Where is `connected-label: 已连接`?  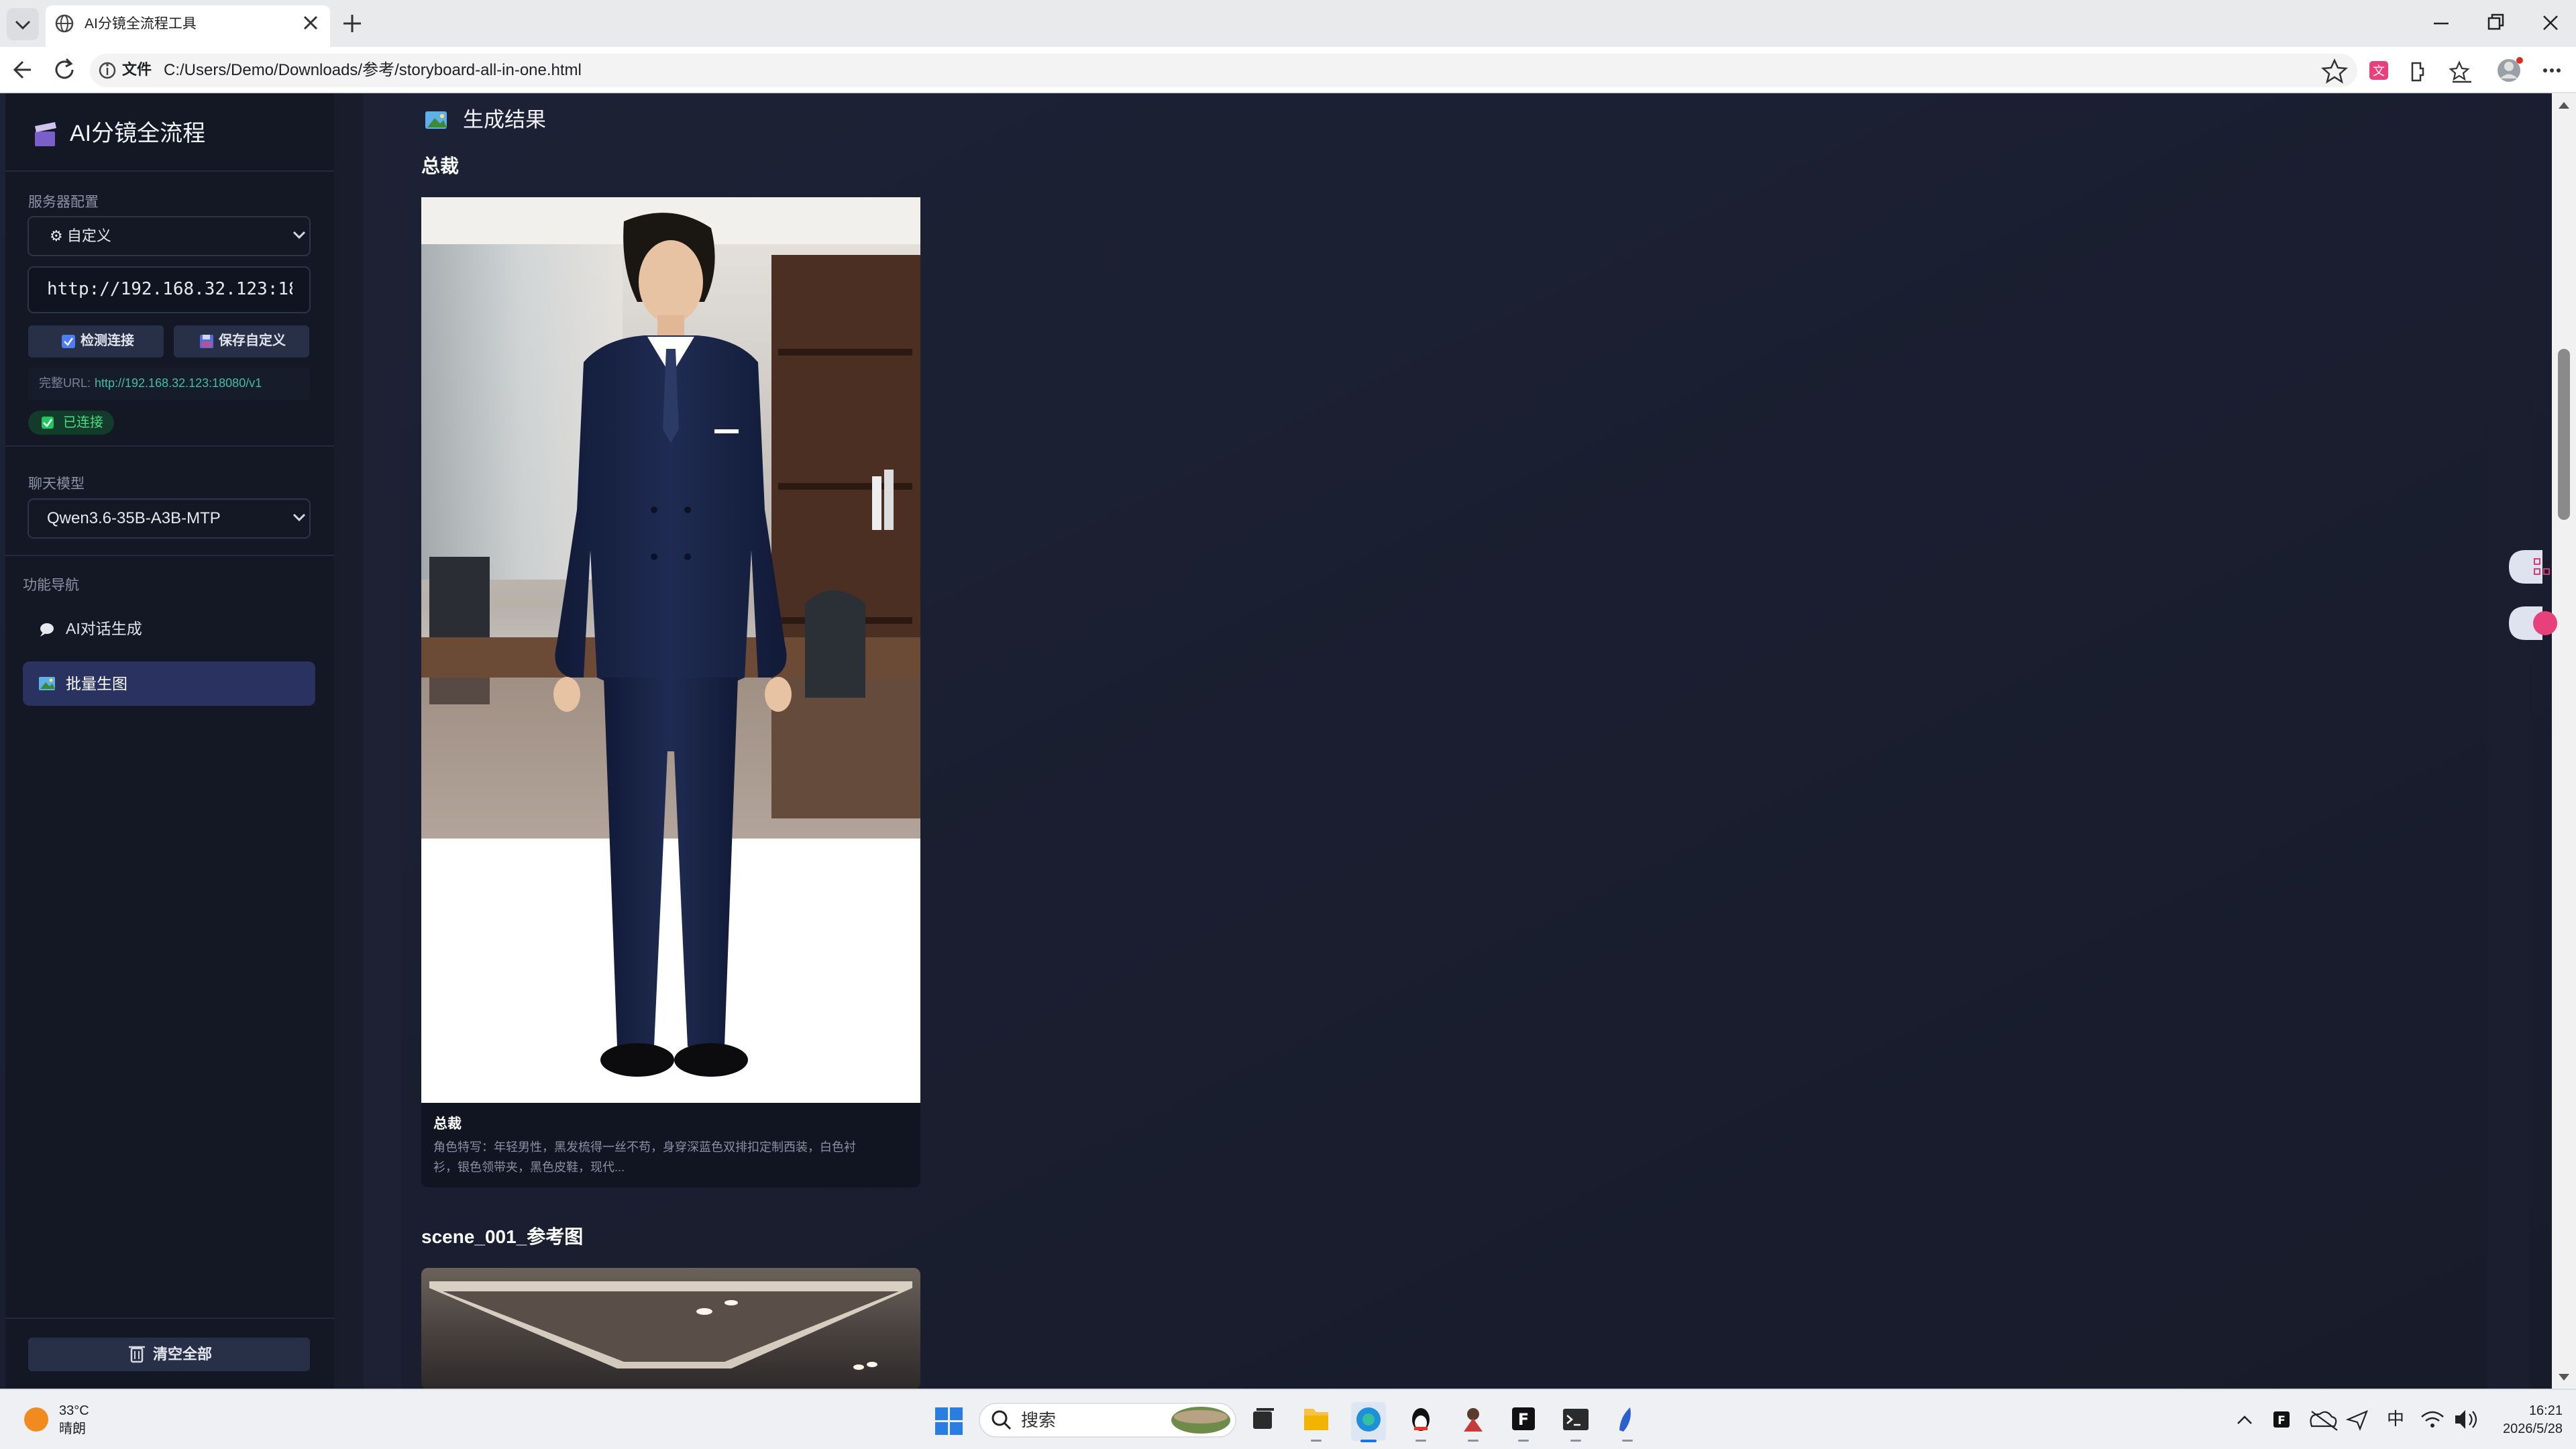 connected-label: 已连接 is located at coordinates (83, 422).